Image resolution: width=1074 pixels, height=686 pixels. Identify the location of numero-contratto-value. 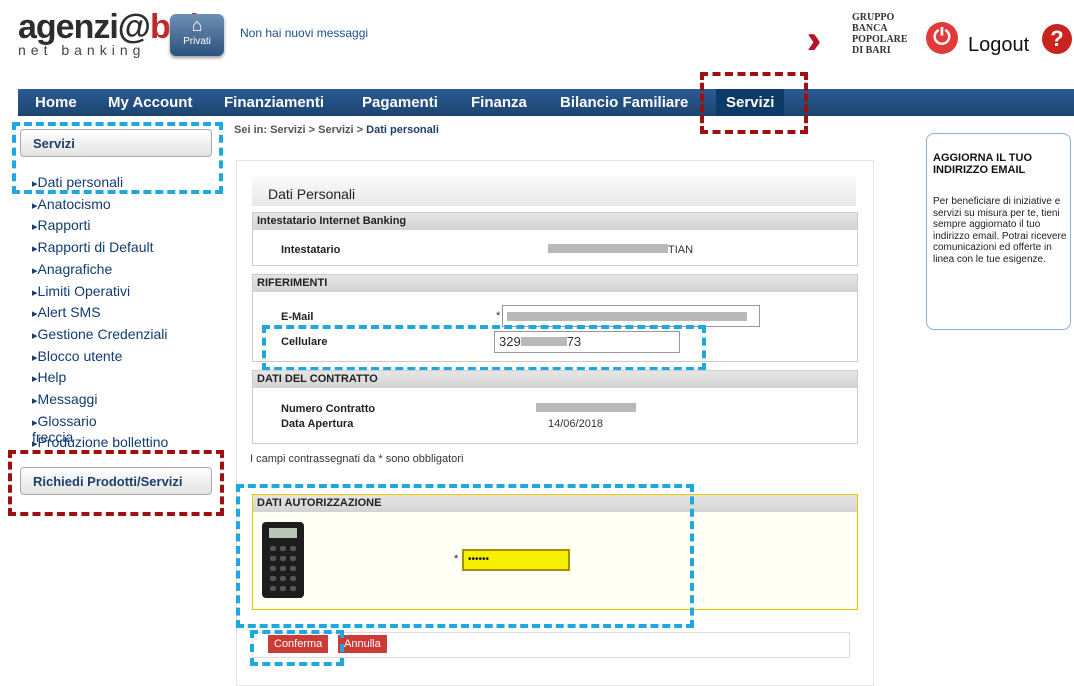
(586, 409).